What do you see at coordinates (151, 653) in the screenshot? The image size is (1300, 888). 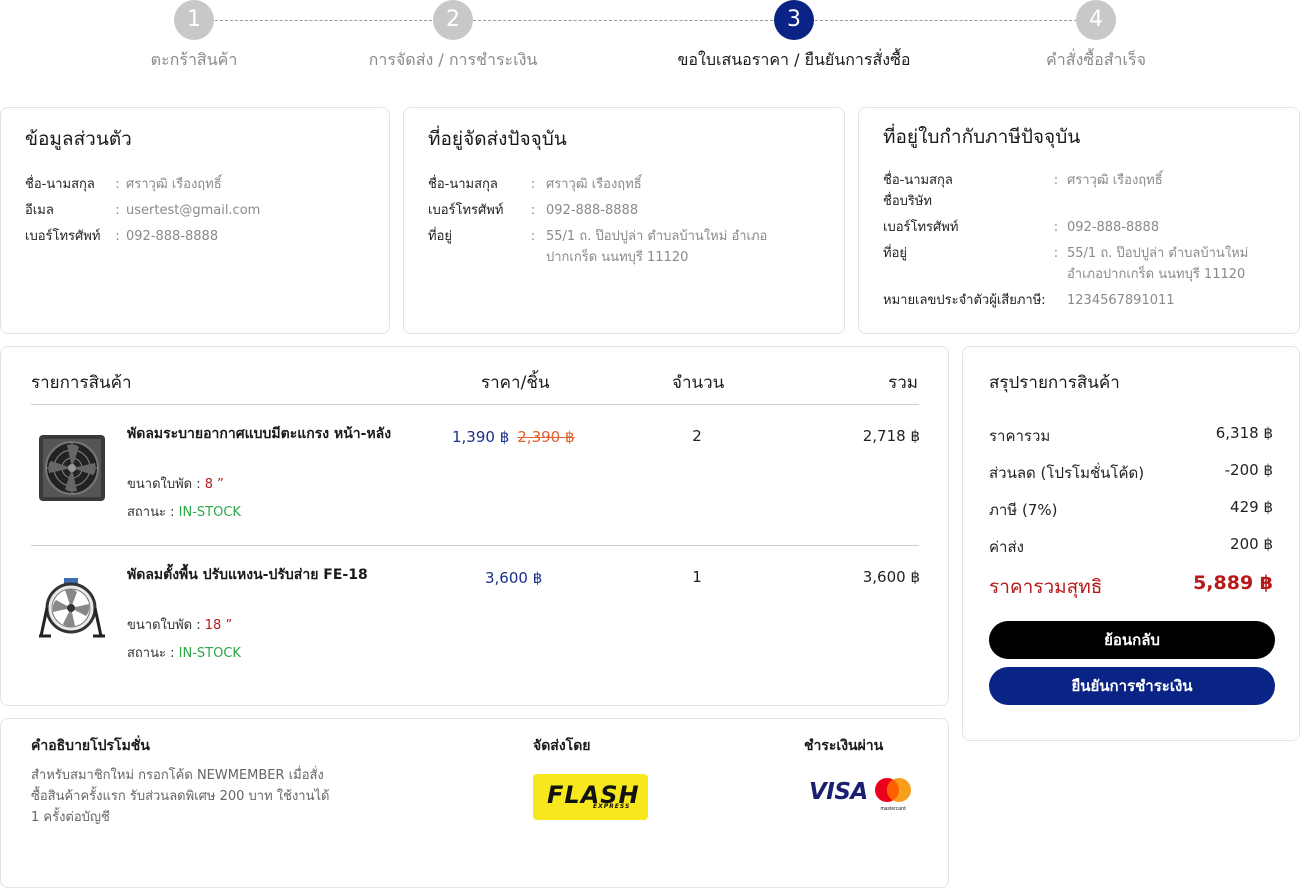 I see `attr-label: สถานะ :` at bounding box center [151, 653].